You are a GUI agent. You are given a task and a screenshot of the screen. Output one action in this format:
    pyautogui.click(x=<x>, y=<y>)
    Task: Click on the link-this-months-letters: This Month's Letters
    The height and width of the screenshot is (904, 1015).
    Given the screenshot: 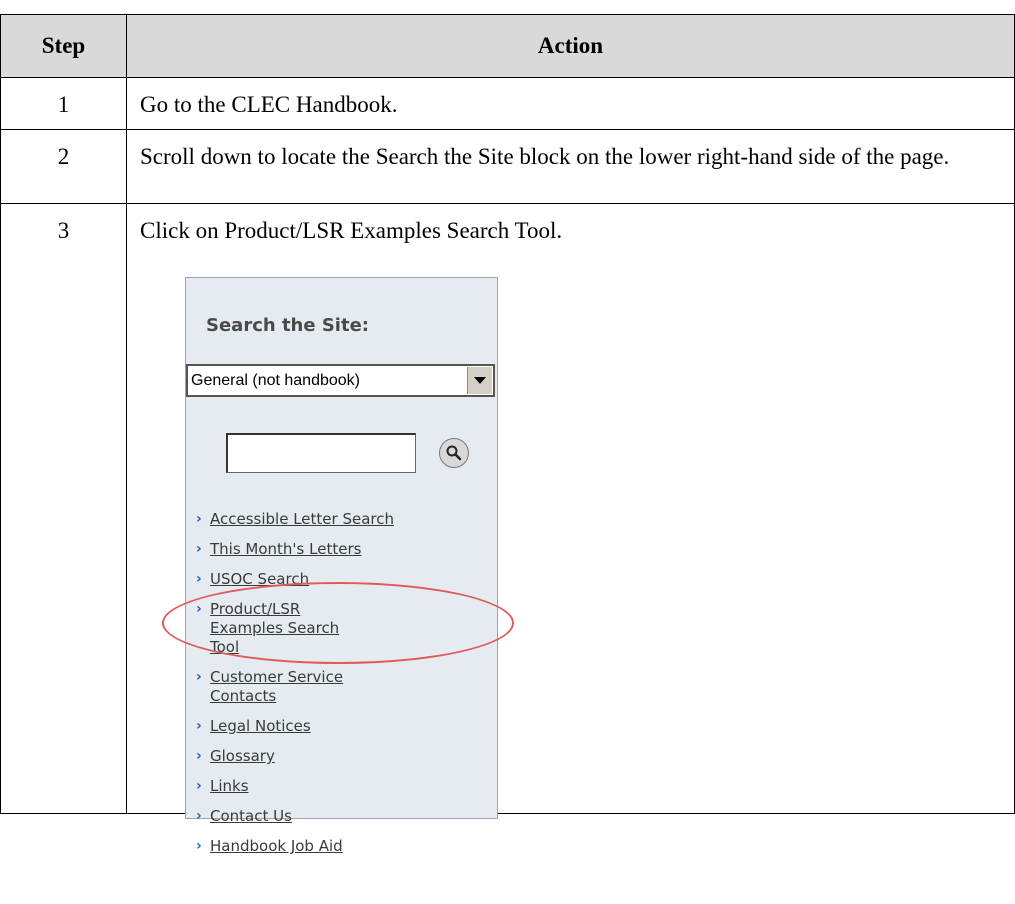 What is the action you would take?
    pyautogui.click(x=285, y=549)
    